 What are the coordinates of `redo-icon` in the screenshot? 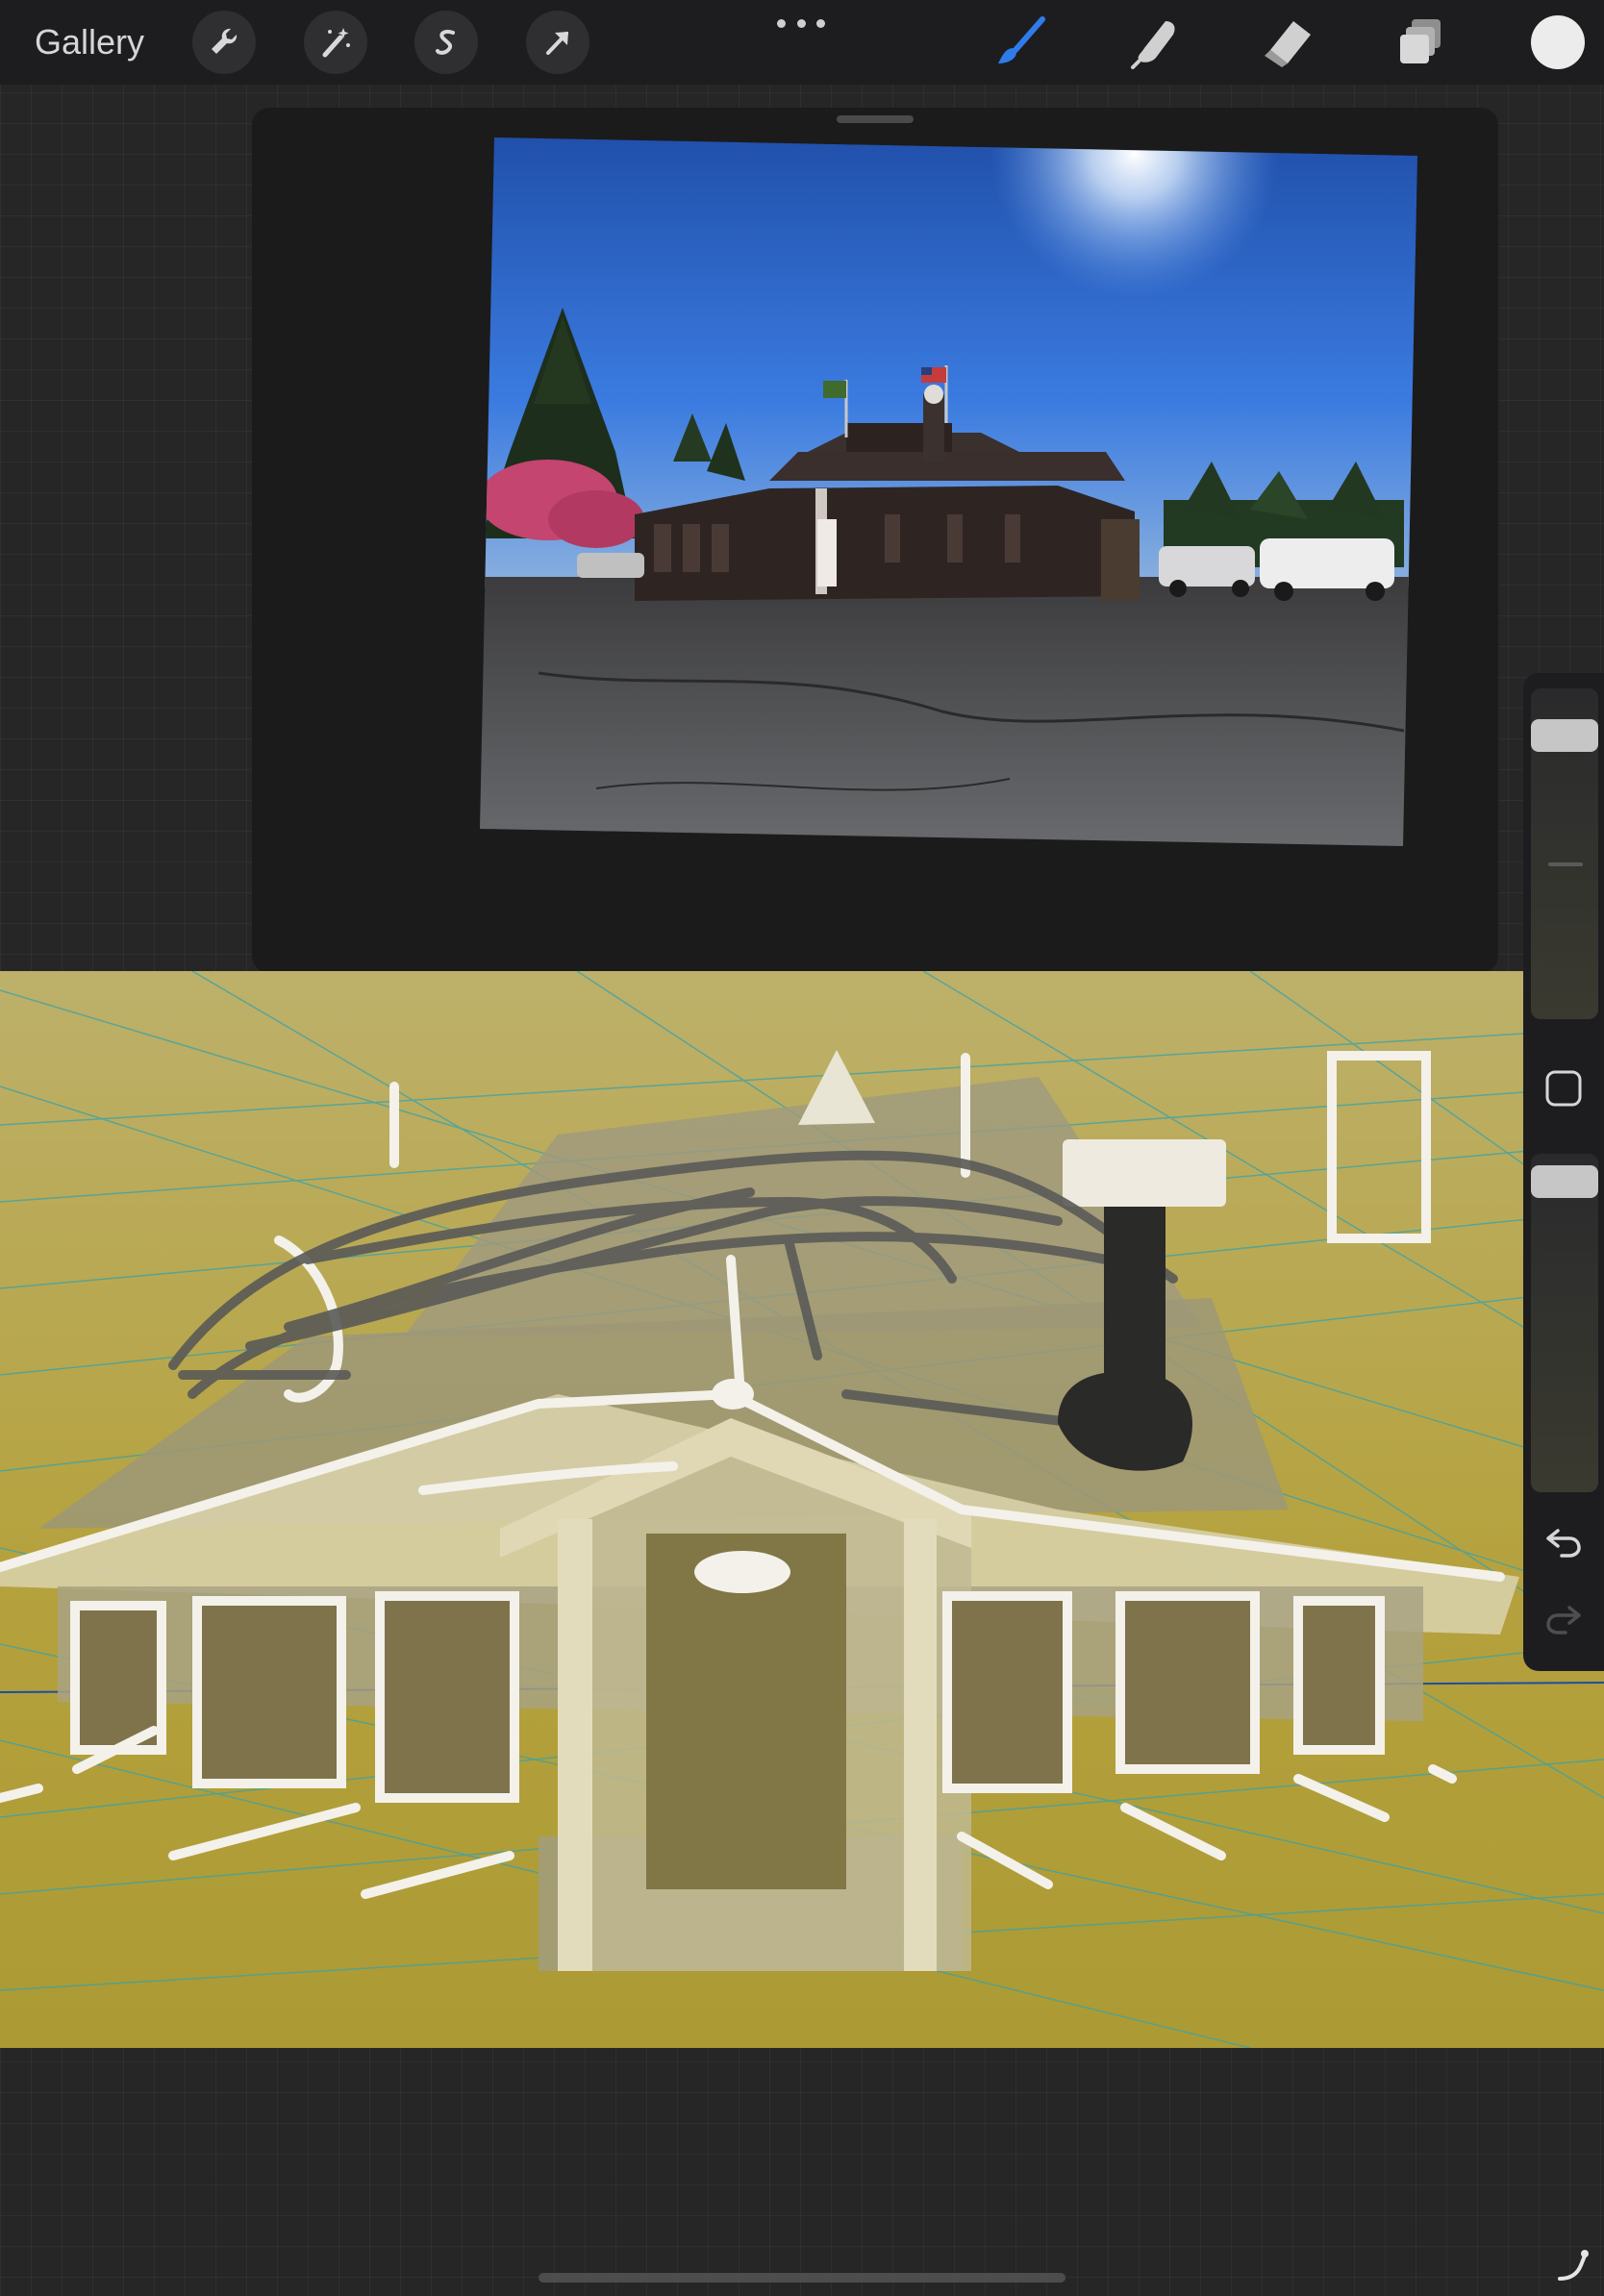 It's located at (1563, 1620).